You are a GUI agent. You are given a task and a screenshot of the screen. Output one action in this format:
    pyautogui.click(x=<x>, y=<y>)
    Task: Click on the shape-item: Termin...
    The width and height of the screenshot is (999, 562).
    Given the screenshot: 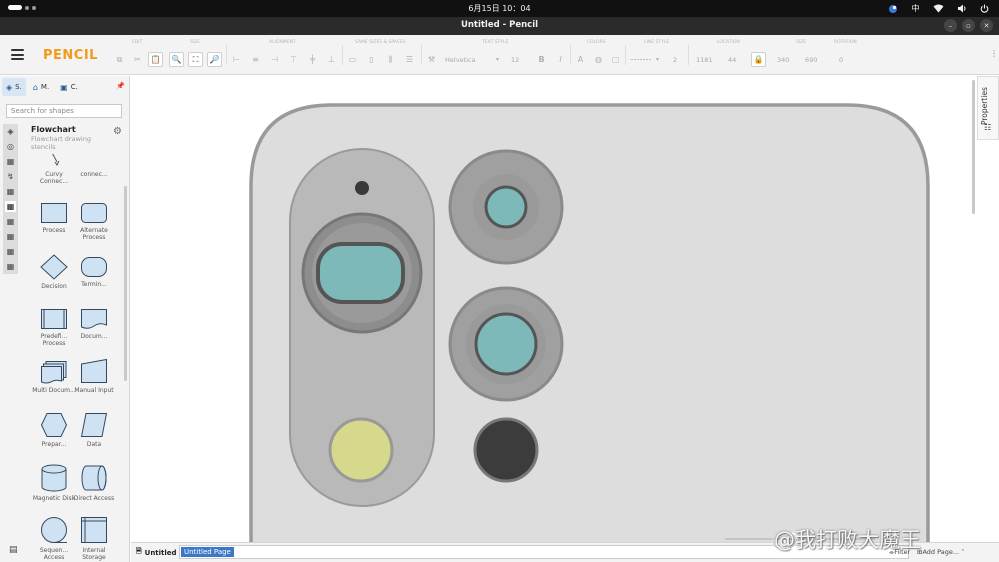 What is the action you would take?
    pyautogui.click(x=94, y=272)
    